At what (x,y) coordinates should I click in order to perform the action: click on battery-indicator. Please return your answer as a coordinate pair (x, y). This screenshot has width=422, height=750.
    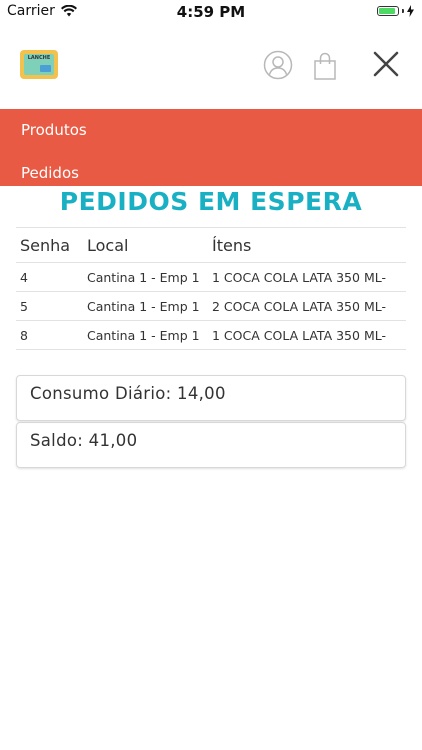
    Looking at the image, I should click on (395, 11).